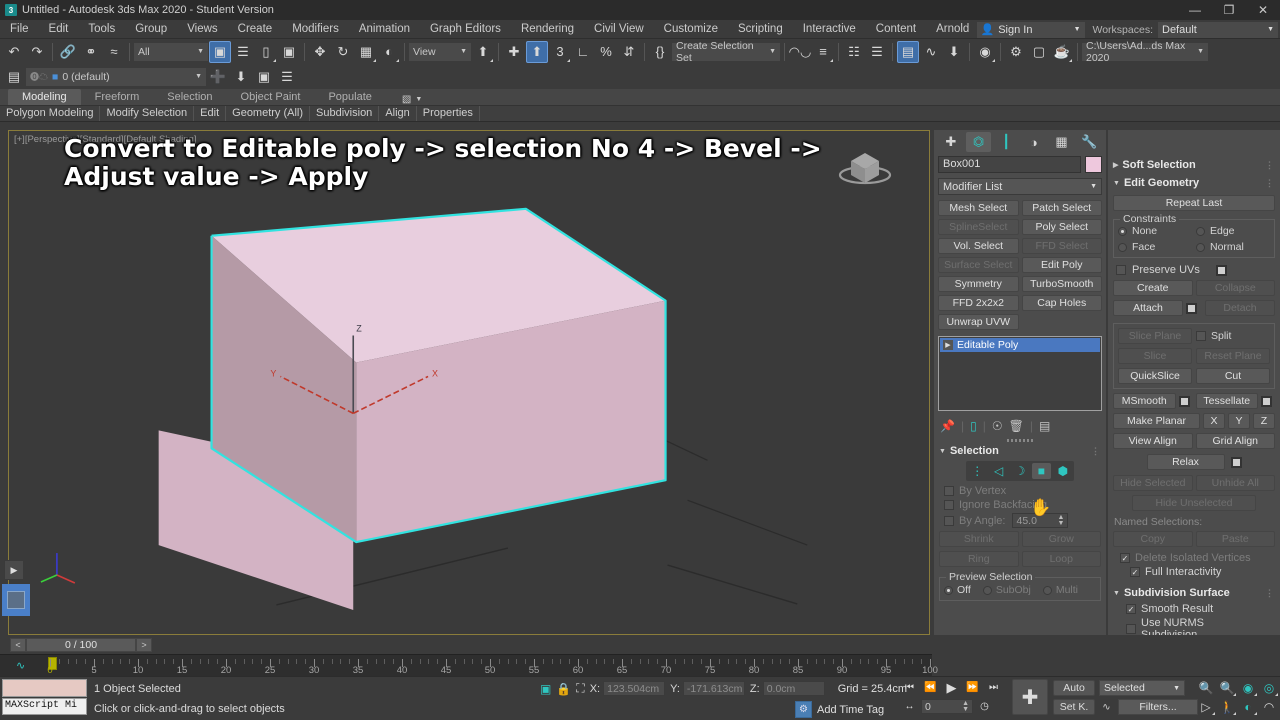 Image resolution: width=1280 pixels, height=720 pixels. I want to click on toggle-ribbon-icon: ▤, so click(908, 51).